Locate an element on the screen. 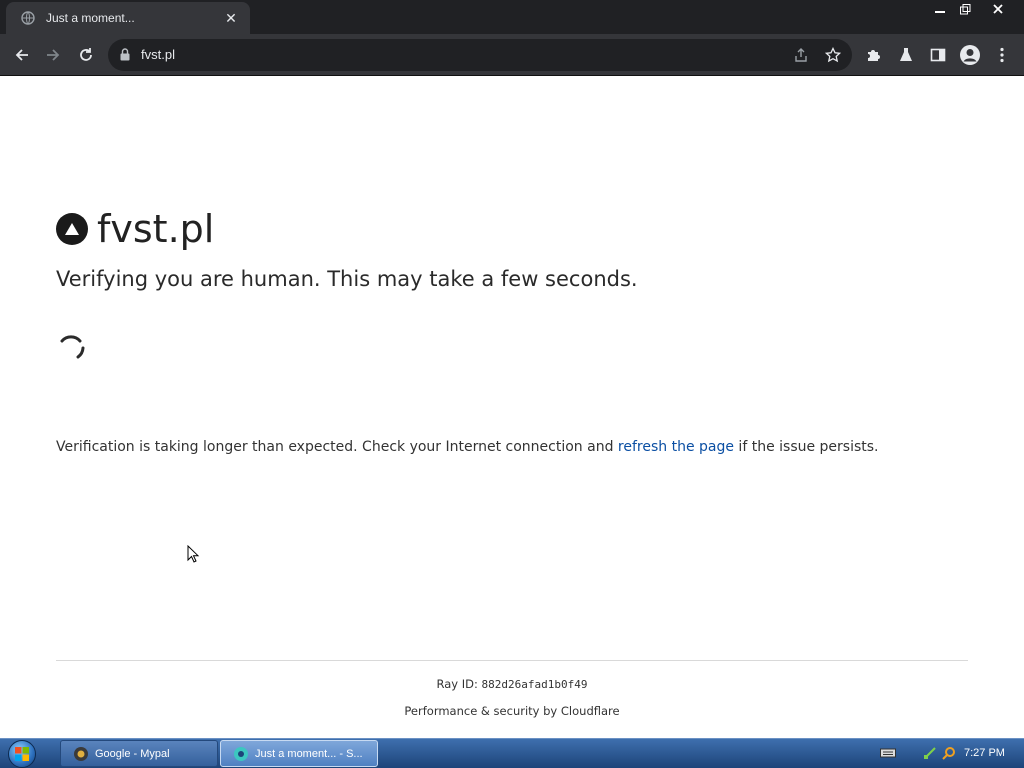 The image size is (1024, 768). keyboard-icon is located at coordinates (888, 755).